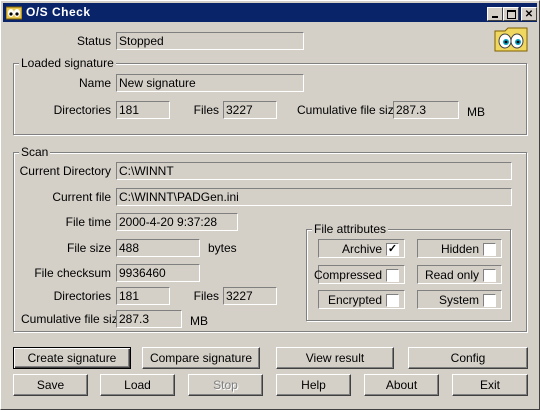  I want to click on system-attribute: System, so click(459, 299).